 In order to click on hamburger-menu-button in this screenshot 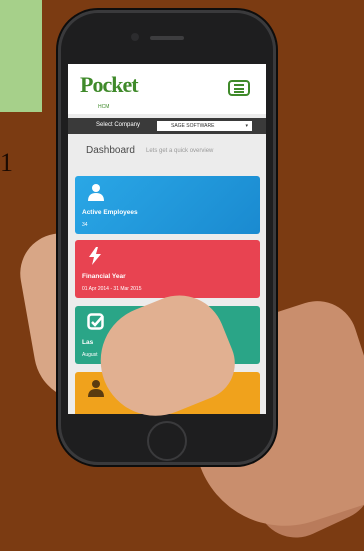, I will do `click(239, 88)`.